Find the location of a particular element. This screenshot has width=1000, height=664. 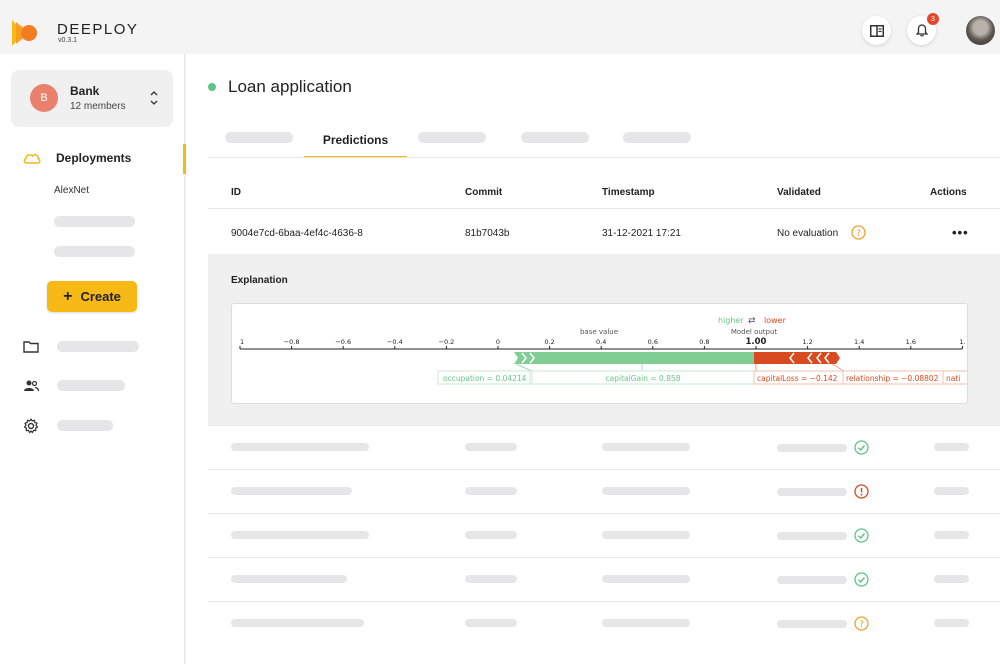

axis-tick-label: 1 is located at coordinates (242, 342).